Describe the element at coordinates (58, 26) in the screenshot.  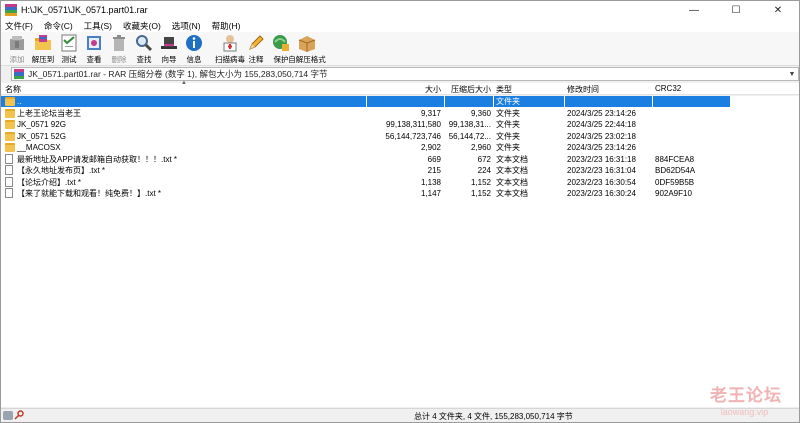
I see `menu-commands: 命令(C)` at that location.